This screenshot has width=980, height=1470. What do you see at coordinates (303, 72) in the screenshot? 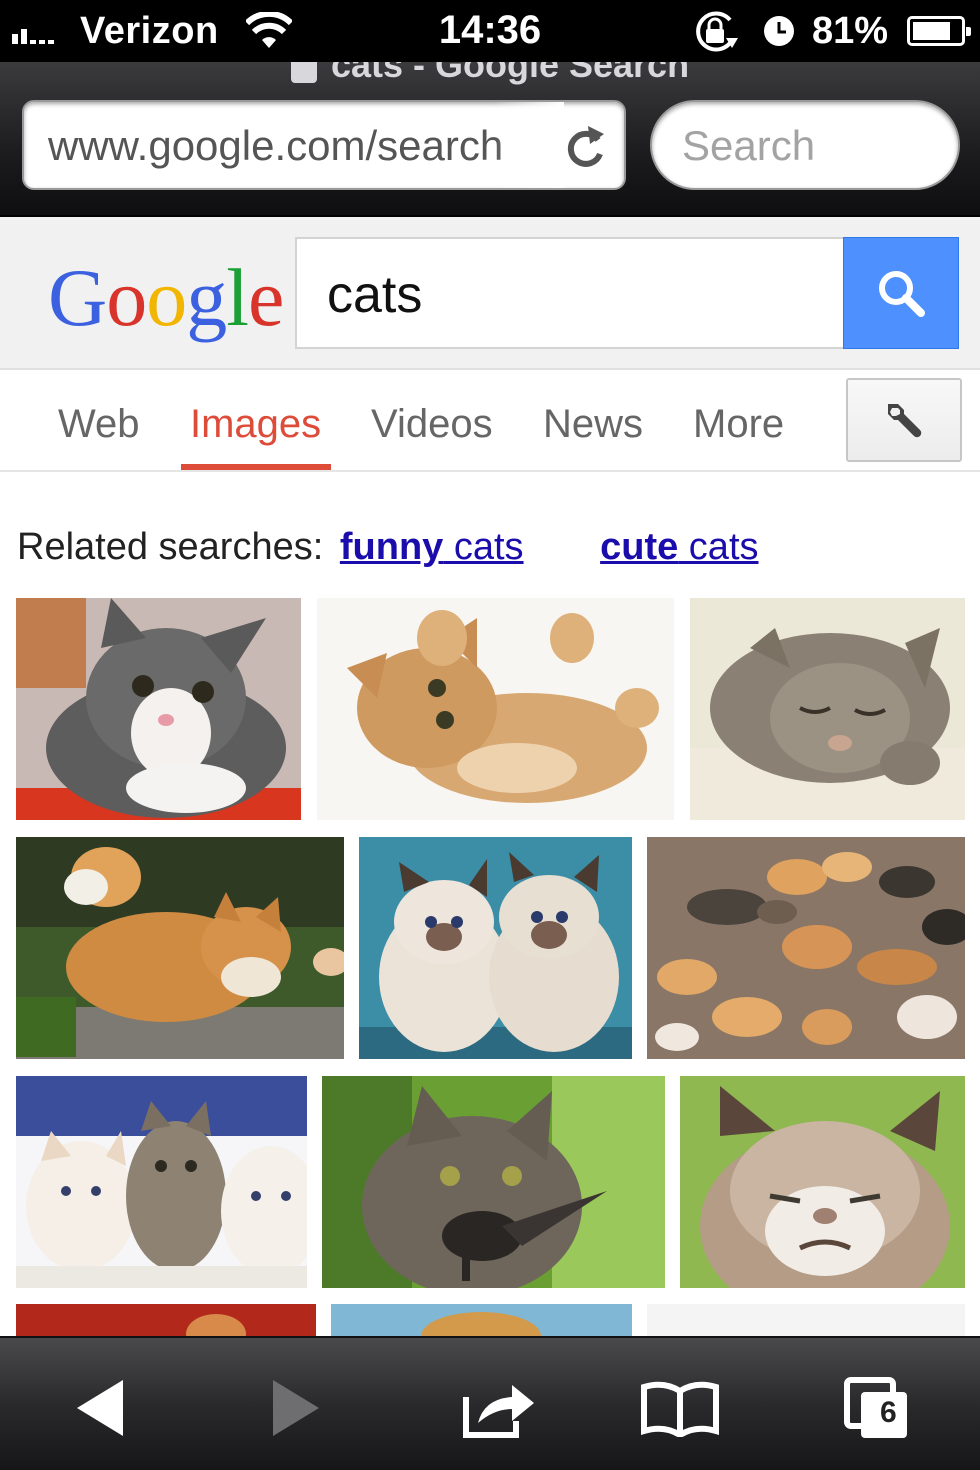
I see `lock-icon` at bounding box center [303, 72].